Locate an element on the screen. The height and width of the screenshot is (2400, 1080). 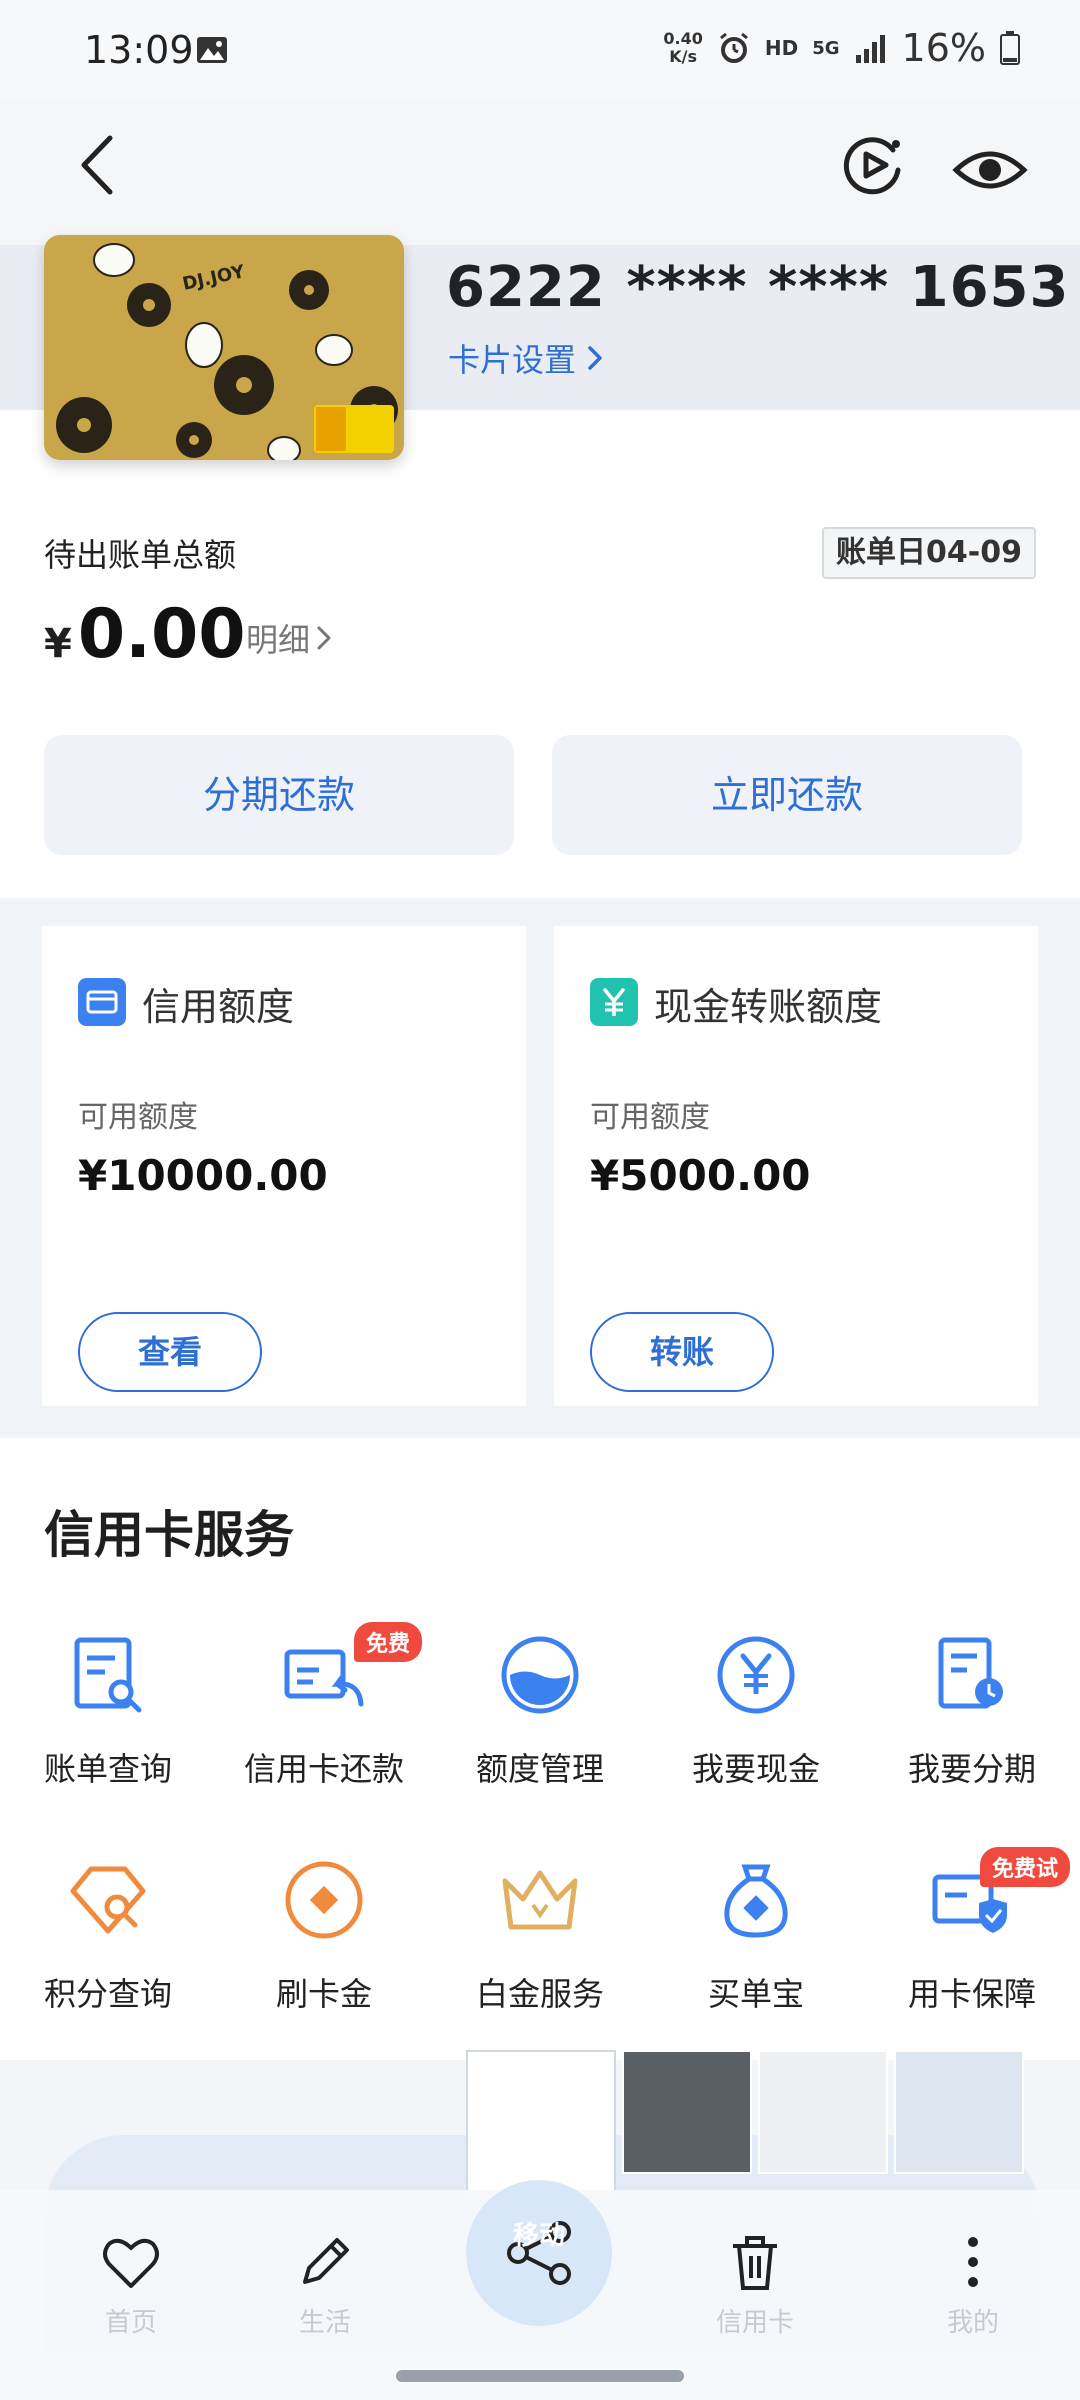
service-card-protect: 免费试 用卡保障 is located at coordinates (972, 1931).